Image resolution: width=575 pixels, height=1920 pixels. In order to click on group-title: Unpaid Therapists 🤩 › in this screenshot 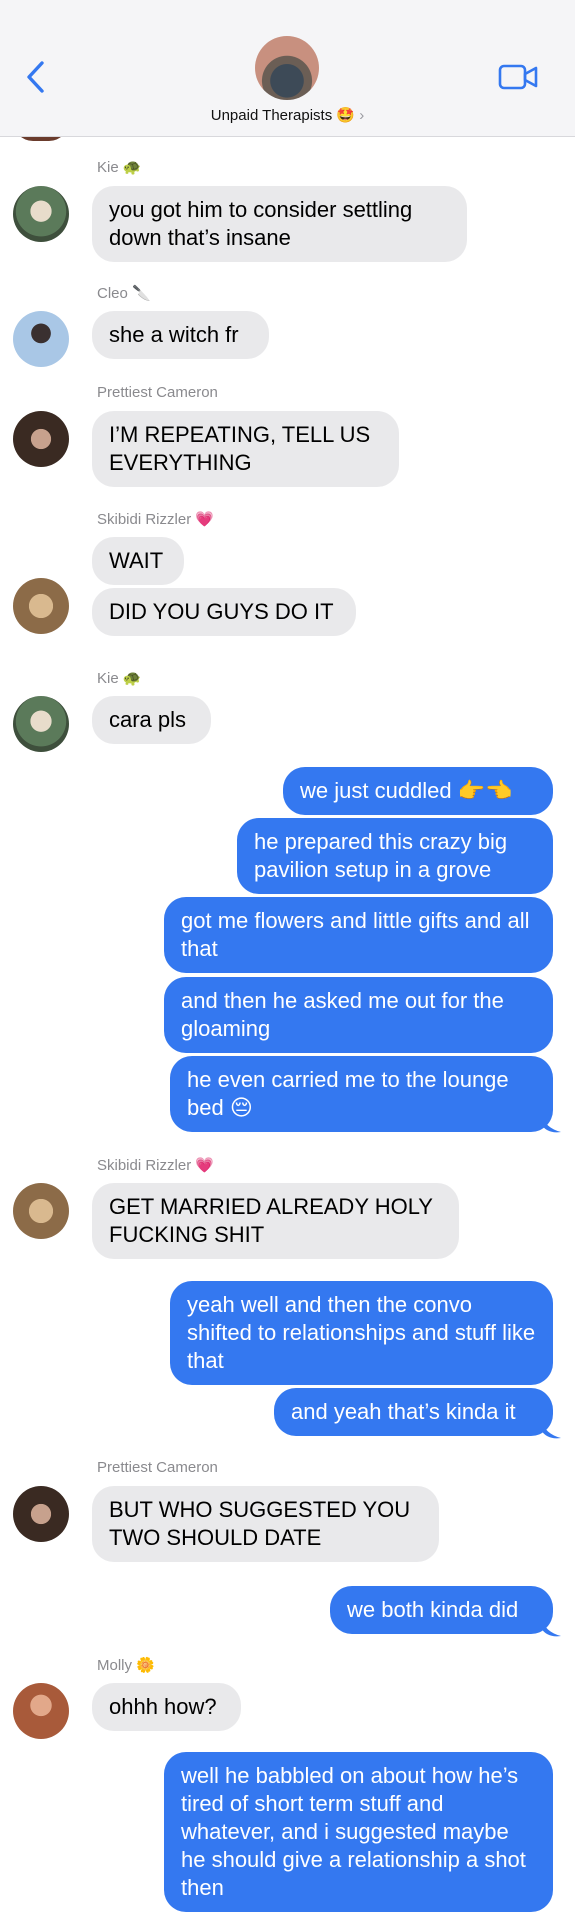, I will do `click(287, 115)`.